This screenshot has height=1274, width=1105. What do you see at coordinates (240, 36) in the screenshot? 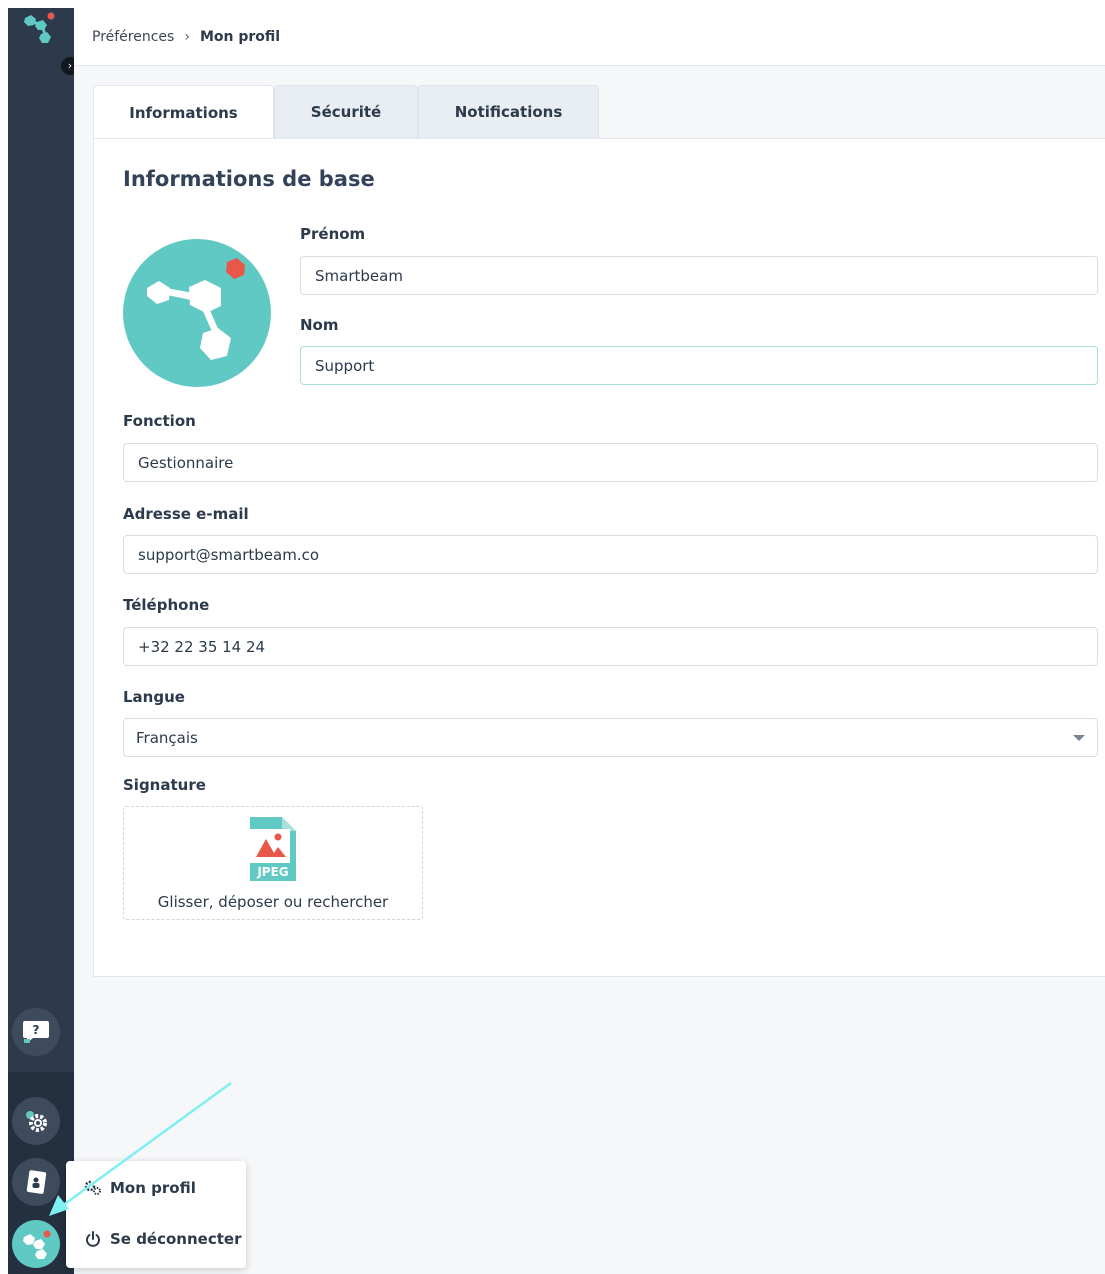
I see `breadcrumb-current: Mon profil` at bounding box center [240, 36].